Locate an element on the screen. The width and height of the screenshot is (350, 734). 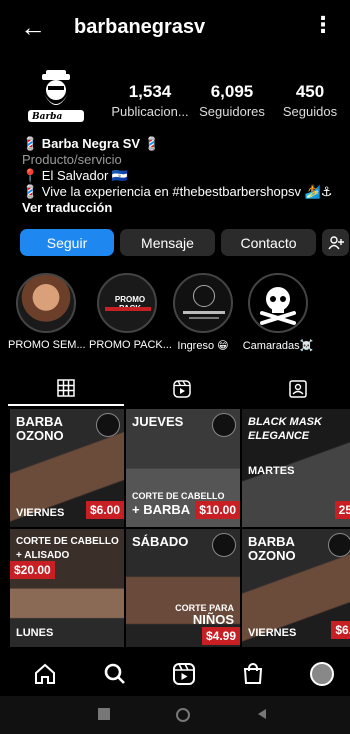
tab-tagged is located at coordinates (295, 389).